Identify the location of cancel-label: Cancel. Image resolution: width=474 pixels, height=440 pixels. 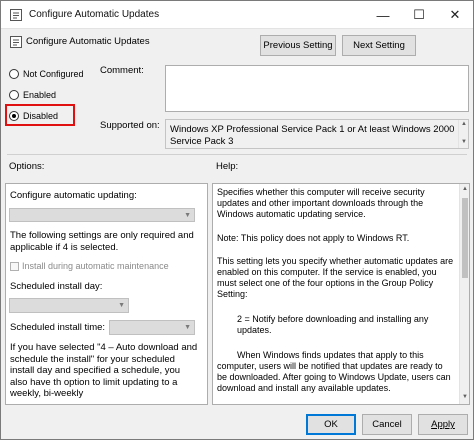
(387, 424).